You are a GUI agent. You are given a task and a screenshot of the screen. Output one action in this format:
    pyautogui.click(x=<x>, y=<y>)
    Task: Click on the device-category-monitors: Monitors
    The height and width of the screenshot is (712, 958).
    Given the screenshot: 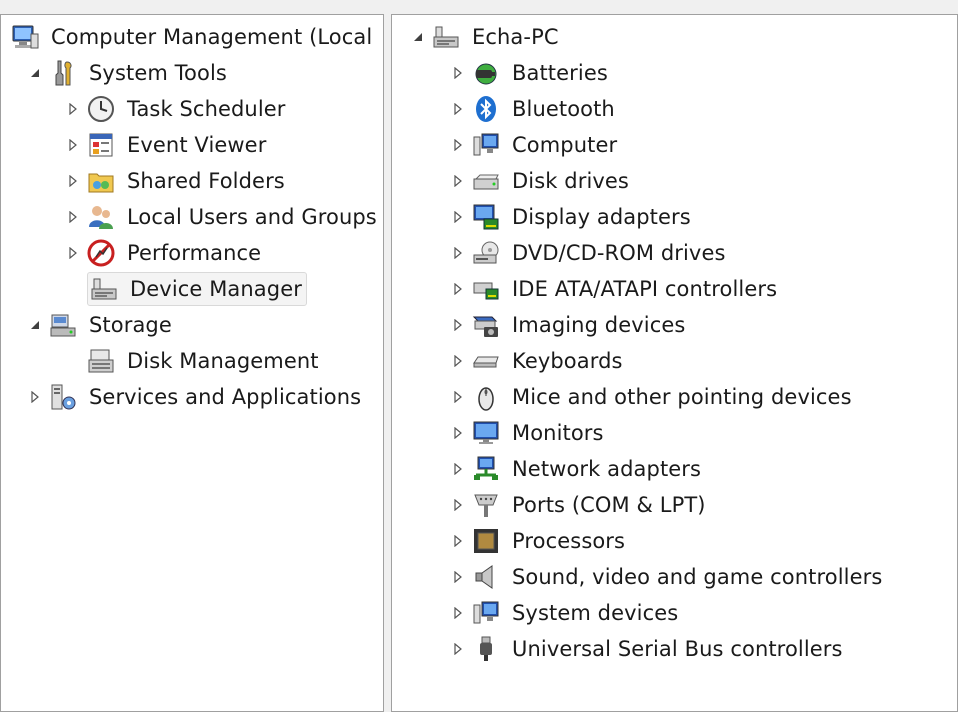 What is the action you would take?
    pyautogui.click(x=529, y=433)
    